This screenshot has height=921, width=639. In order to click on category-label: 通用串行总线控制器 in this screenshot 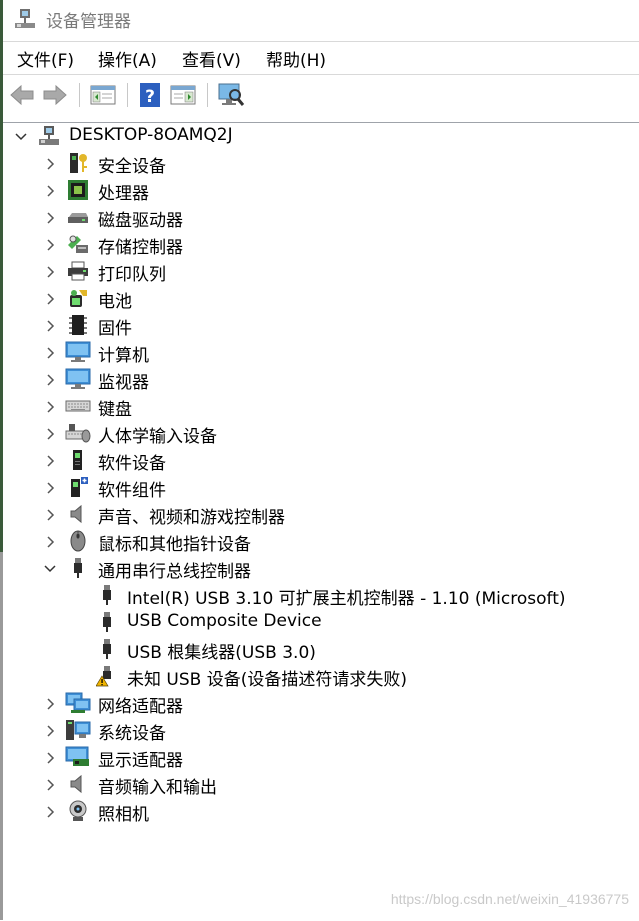, I will do `click(174, 572)`.